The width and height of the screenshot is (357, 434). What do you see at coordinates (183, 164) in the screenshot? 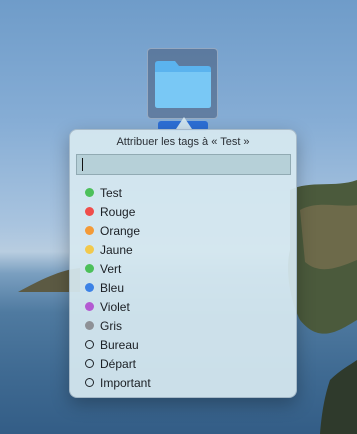
I see `tag-search-input` at bounding box center [183, 164].